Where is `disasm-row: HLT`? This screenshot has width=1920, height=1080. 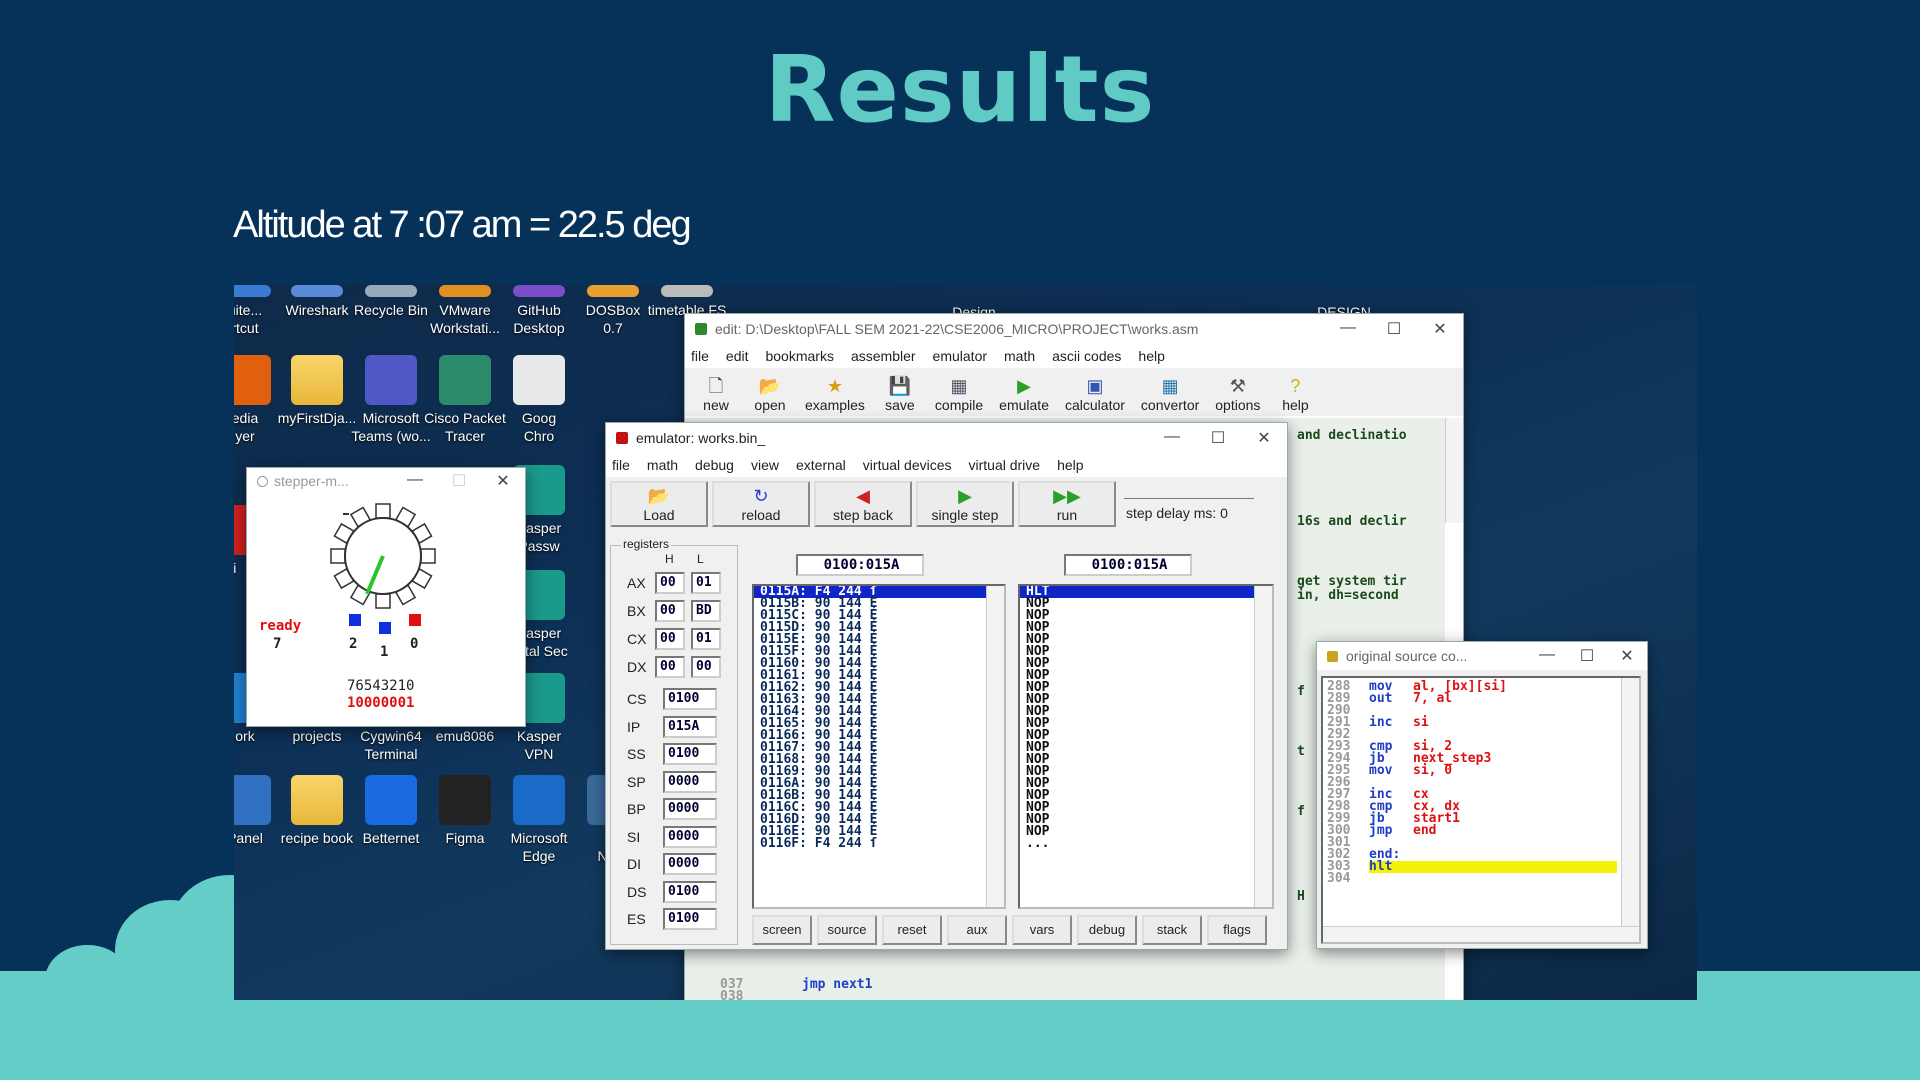
disasm-row: HLT is located at coordinates (1137, 592).